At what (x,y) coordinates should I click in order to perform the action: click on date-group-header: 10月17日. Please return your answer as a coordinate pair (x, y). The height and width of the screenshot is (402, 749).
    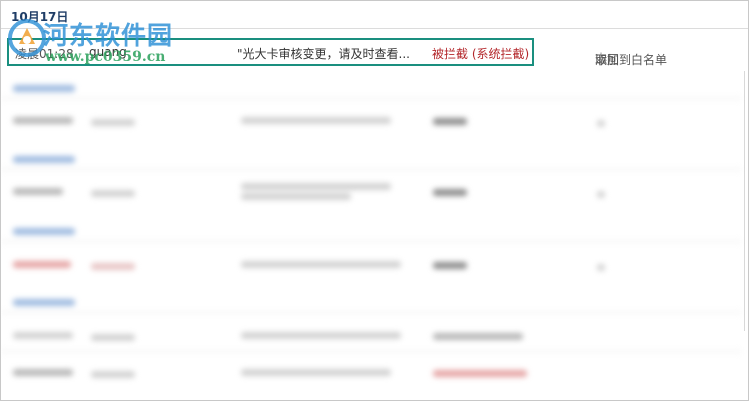
    Looking at the image, I should click on (40, 17).